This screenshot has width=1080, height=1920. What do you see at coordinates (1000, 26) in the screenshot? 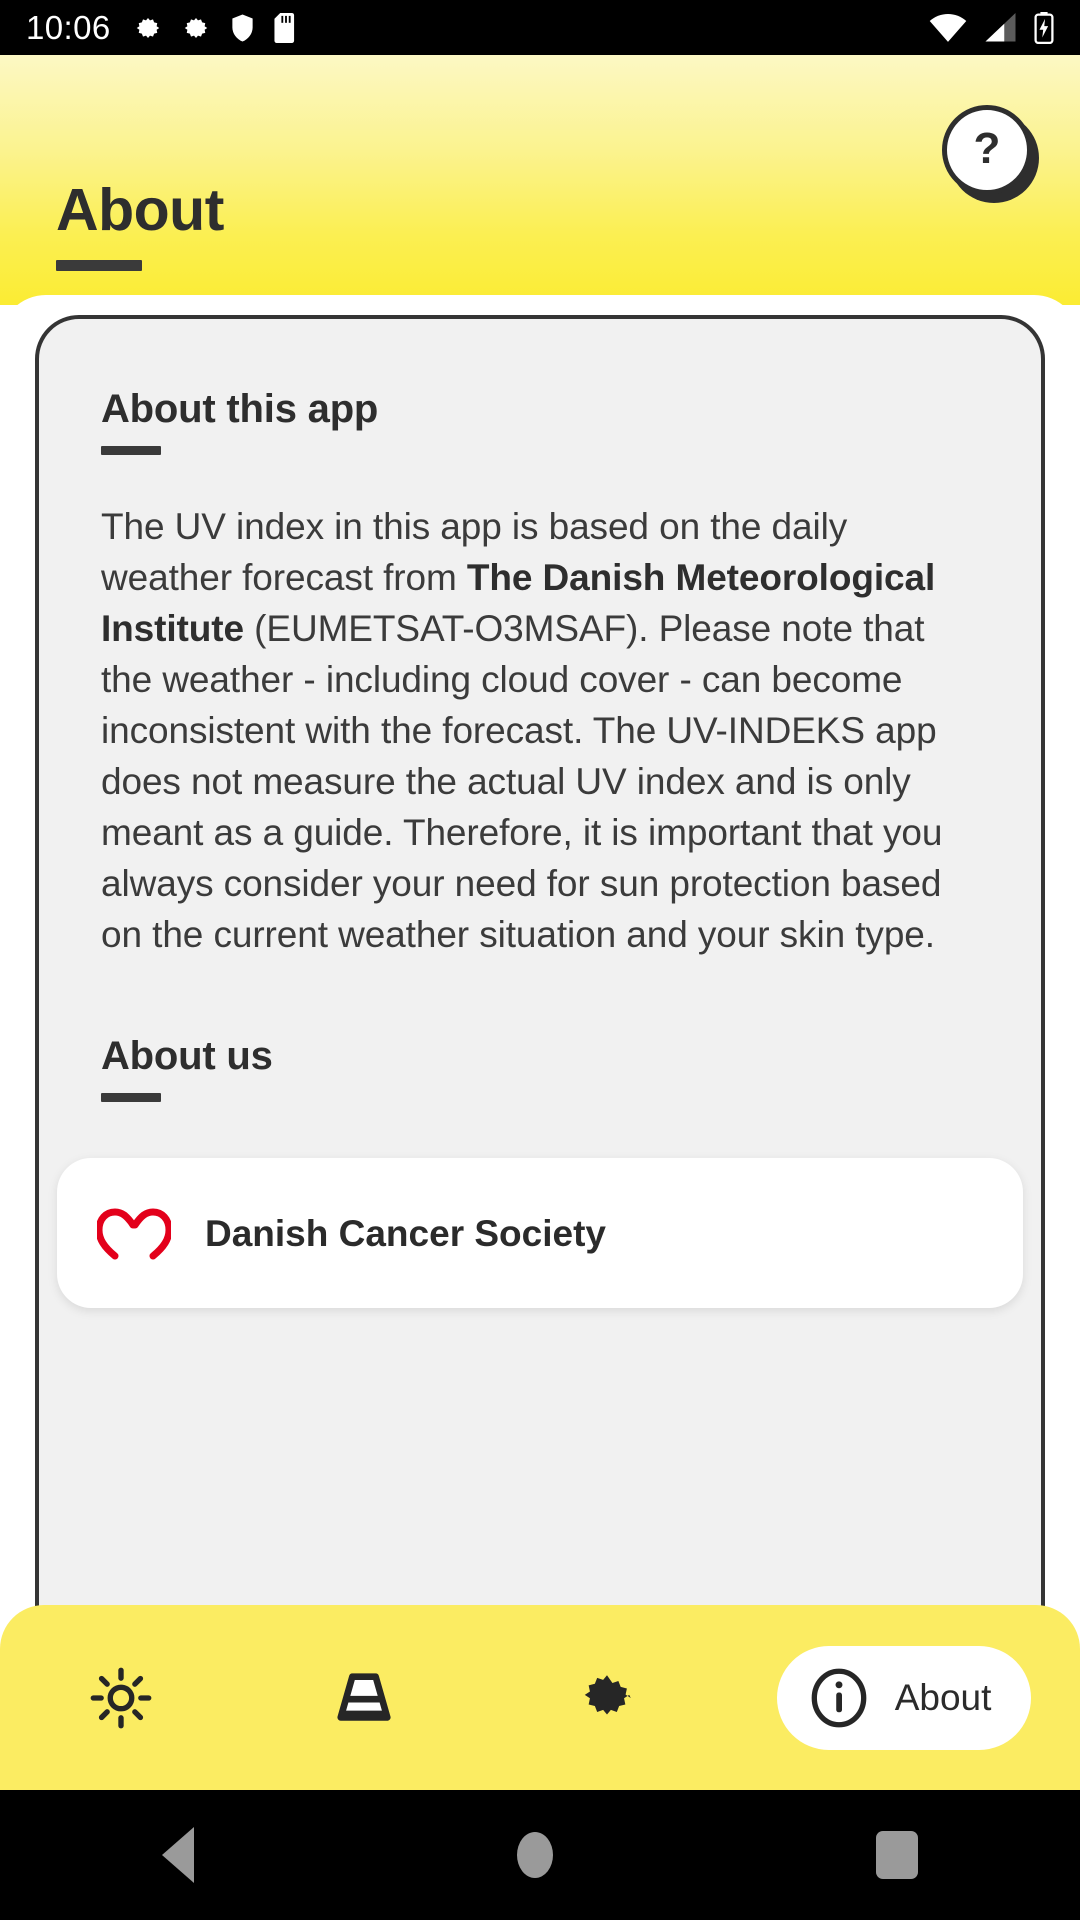
I see `cellular-signal-icon` at bounding box center [1000, 26].